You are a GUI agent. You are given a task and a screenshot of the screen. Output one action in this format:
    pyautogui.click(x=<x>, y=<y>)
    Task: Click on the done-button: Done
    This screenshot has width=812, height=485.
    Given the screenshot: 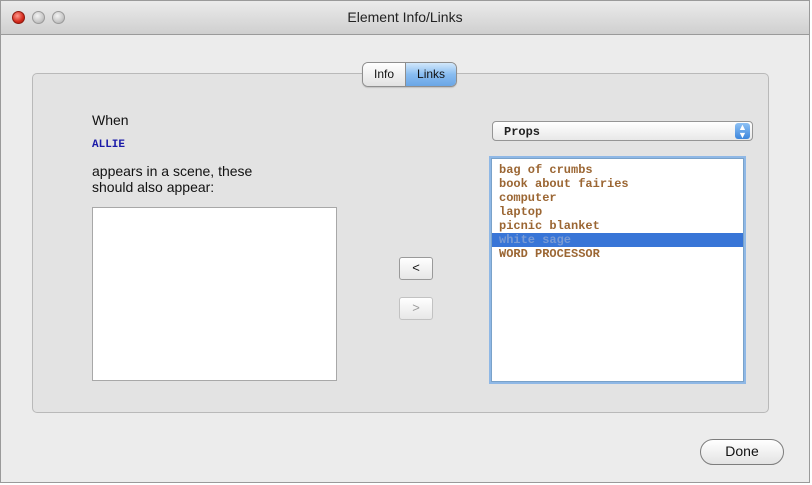 What is the action you would take?
    pyautogui.click(x=742, y=452)
    